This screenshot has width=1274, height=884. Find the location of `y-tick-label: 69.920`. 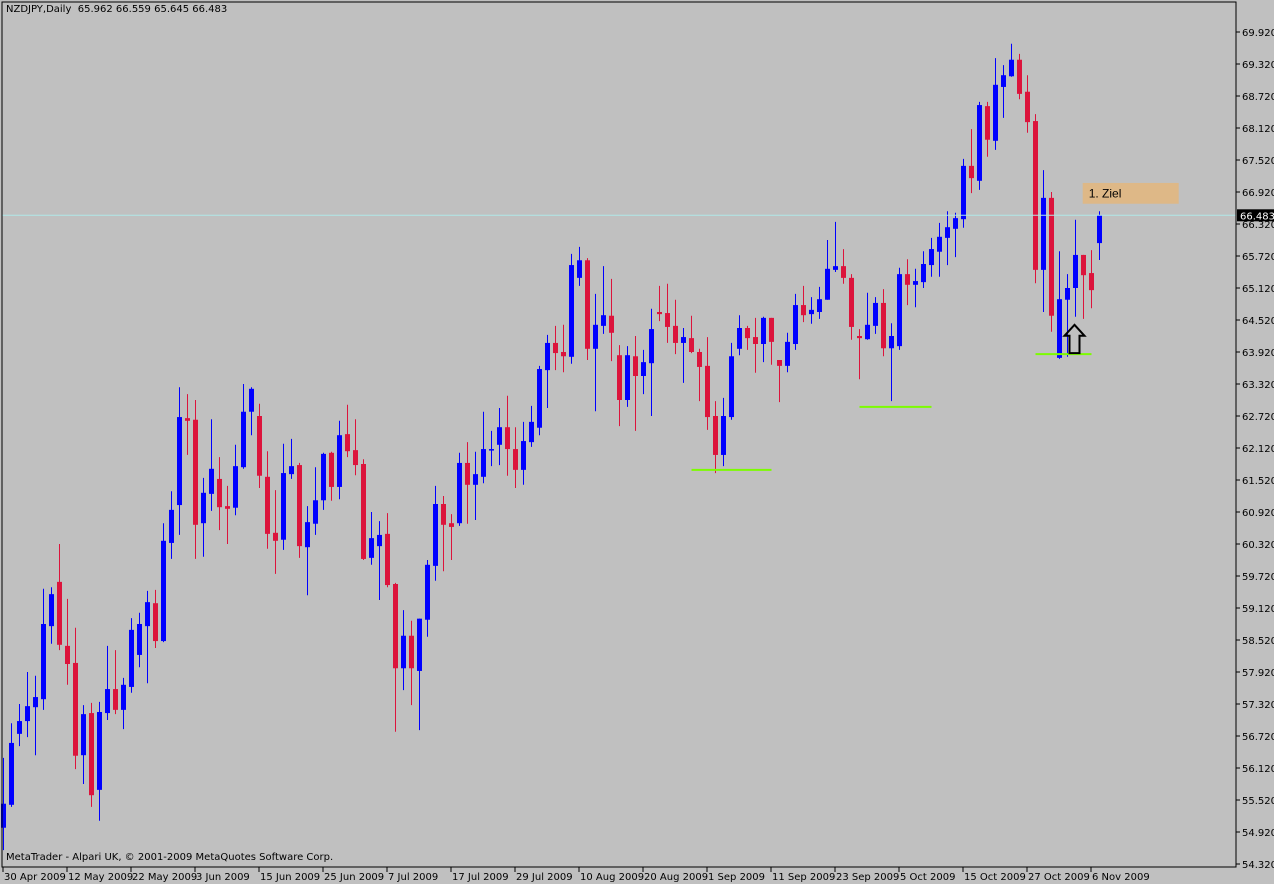

y-tick-label: 69.920 is located at coordinates (1258, 33).